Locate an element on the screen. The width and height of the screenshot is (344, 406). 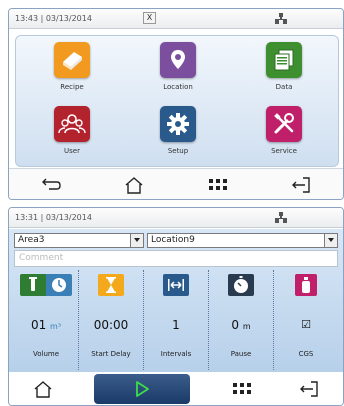
tile-setup: Setup is located at coordinates (178, 133).